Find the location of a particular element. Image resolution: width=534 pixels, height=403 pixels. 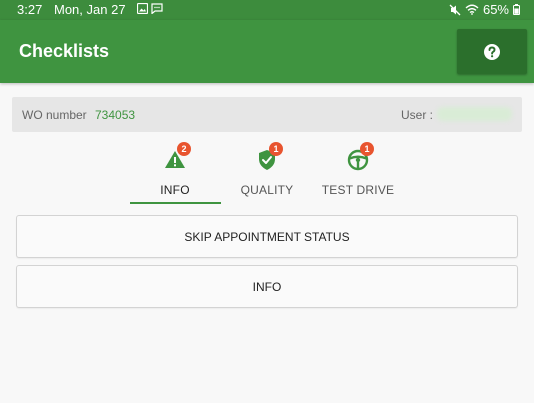

tab-test-drive-label: TEST DRIVE is located at coordinates (358, 190).